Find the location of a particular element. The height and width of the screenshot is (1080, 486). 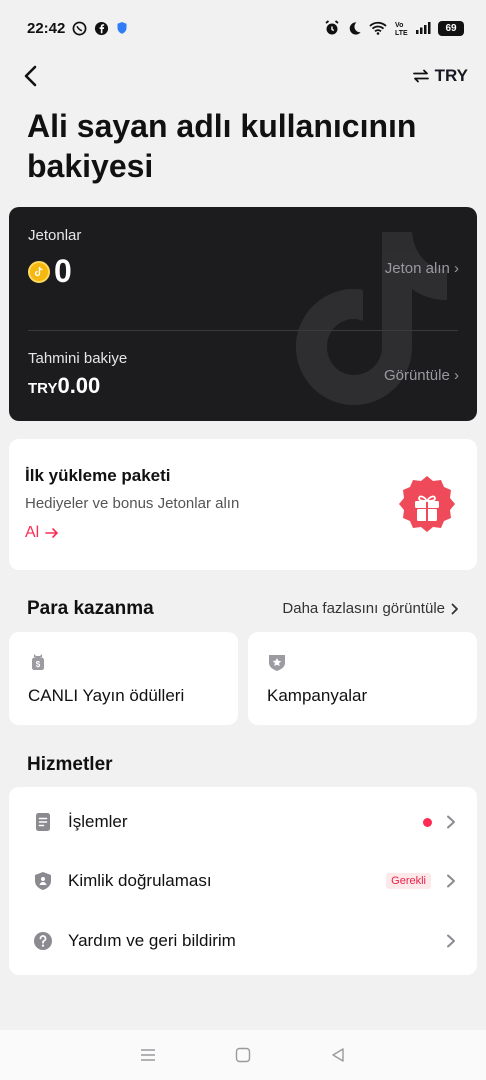

tiktok-watermark-icon is located at coordinates (371, 318).